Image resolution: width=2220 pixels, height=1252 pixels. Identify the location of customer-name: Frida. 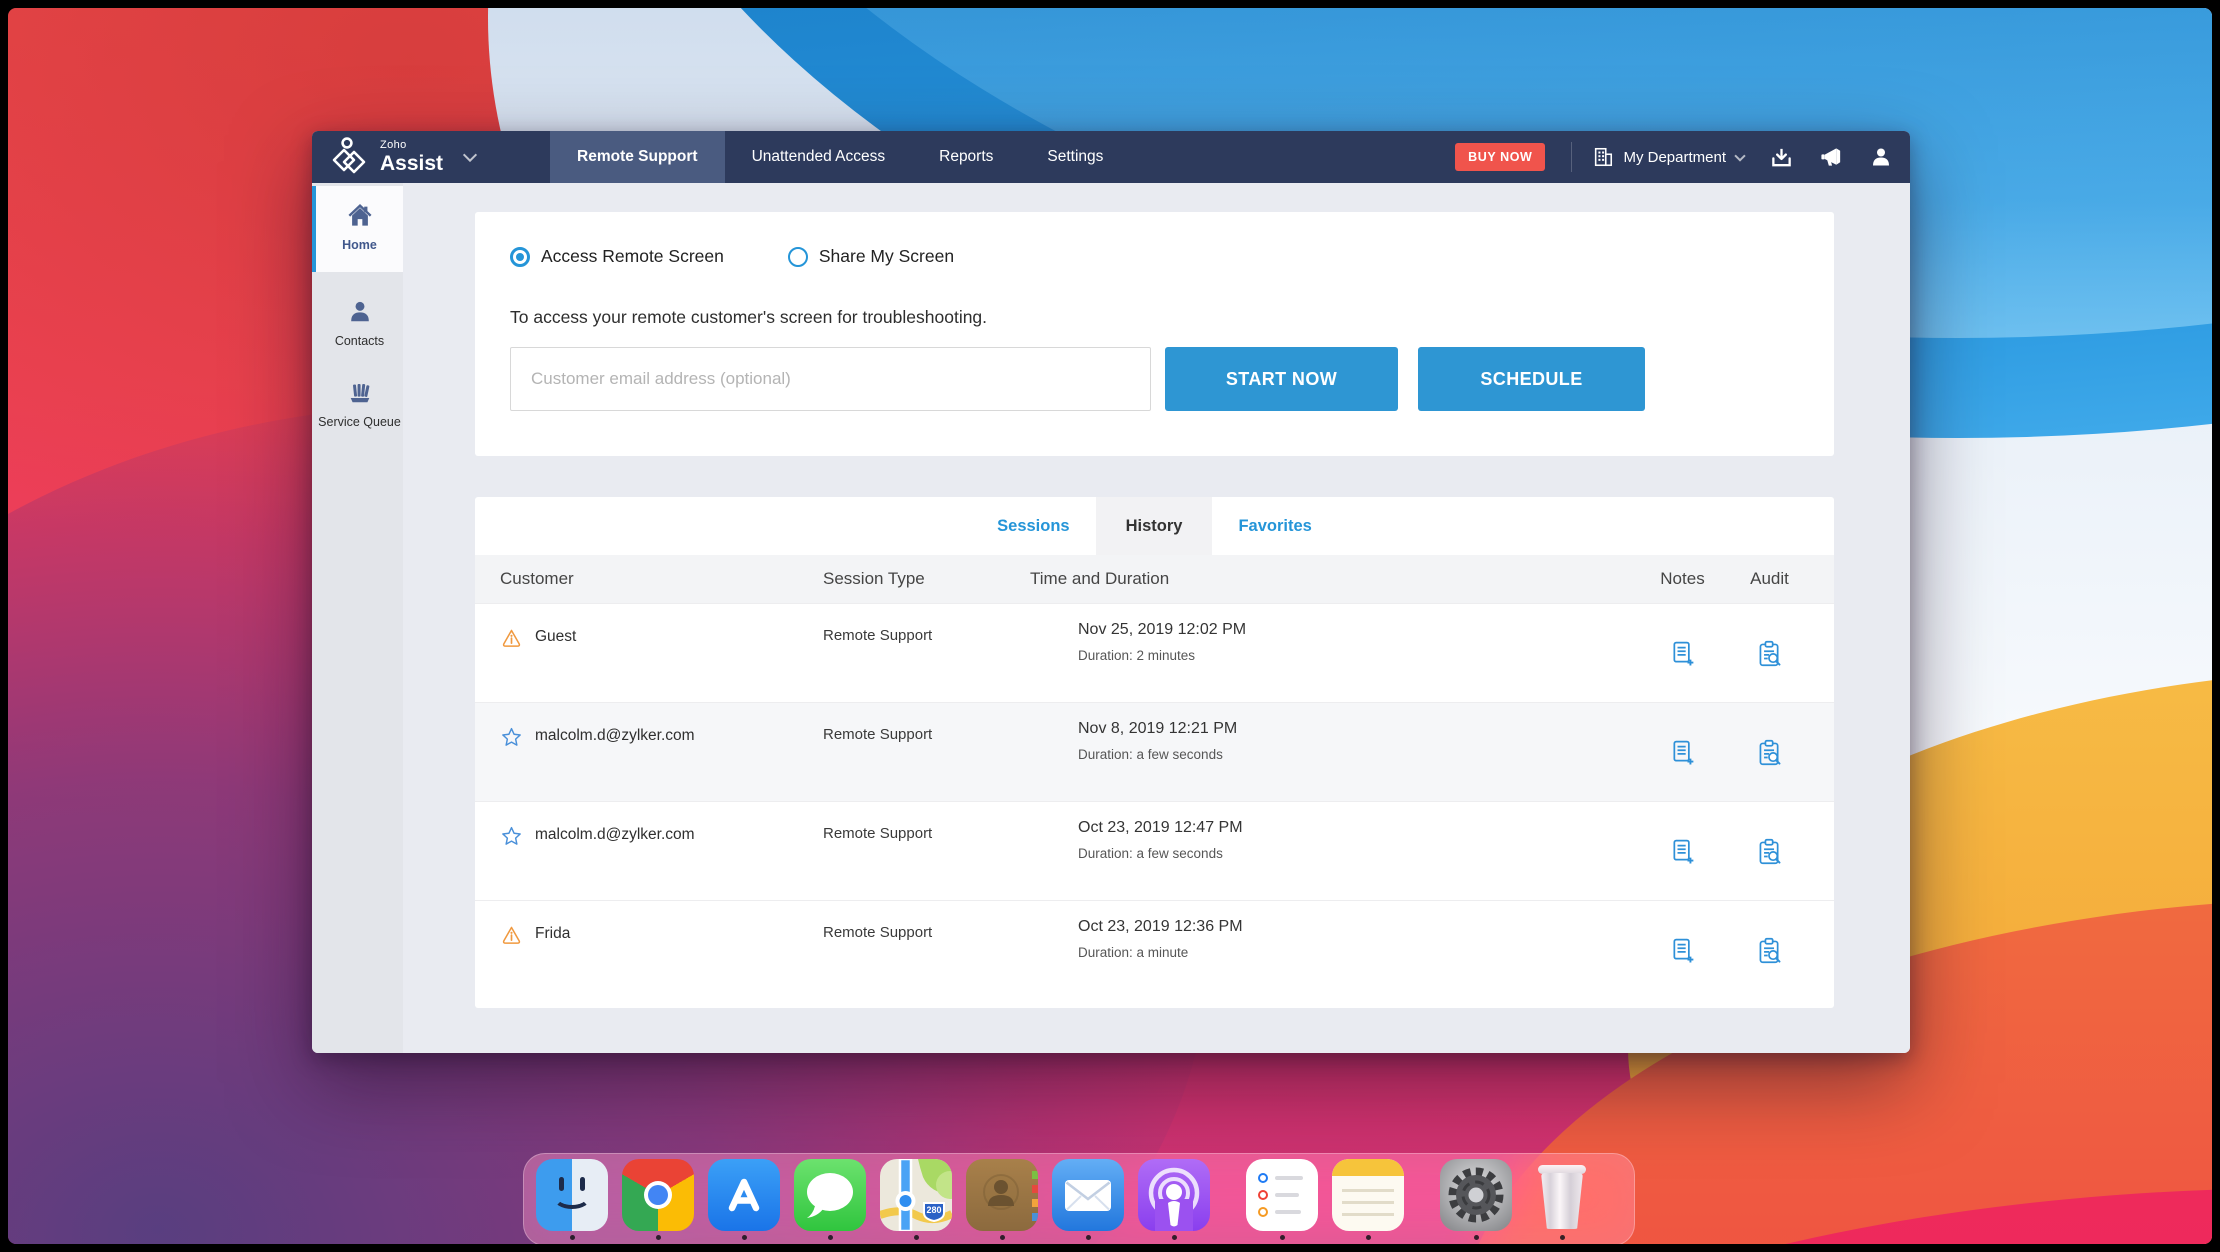
(553, 933).